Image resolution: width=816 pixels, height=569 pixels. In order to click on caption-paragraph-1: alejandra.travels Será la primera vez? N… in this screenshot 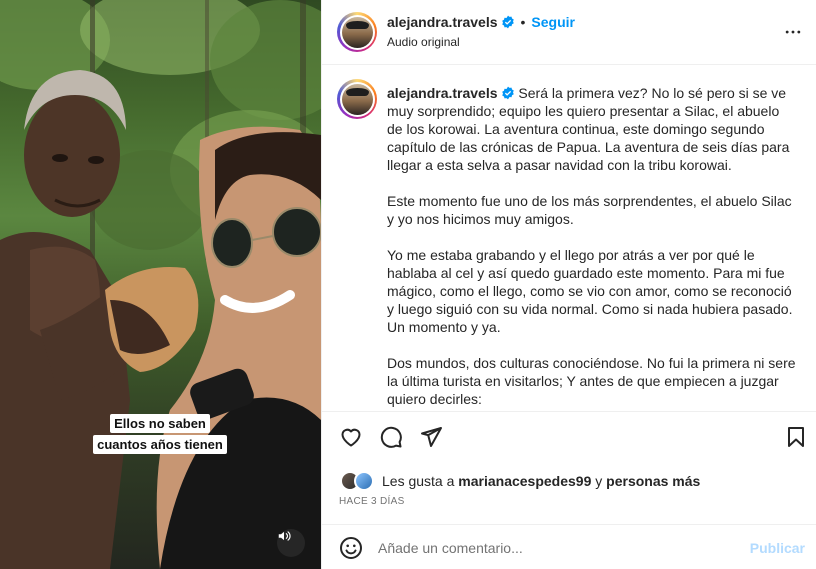, I will do `click(592, 129)`.